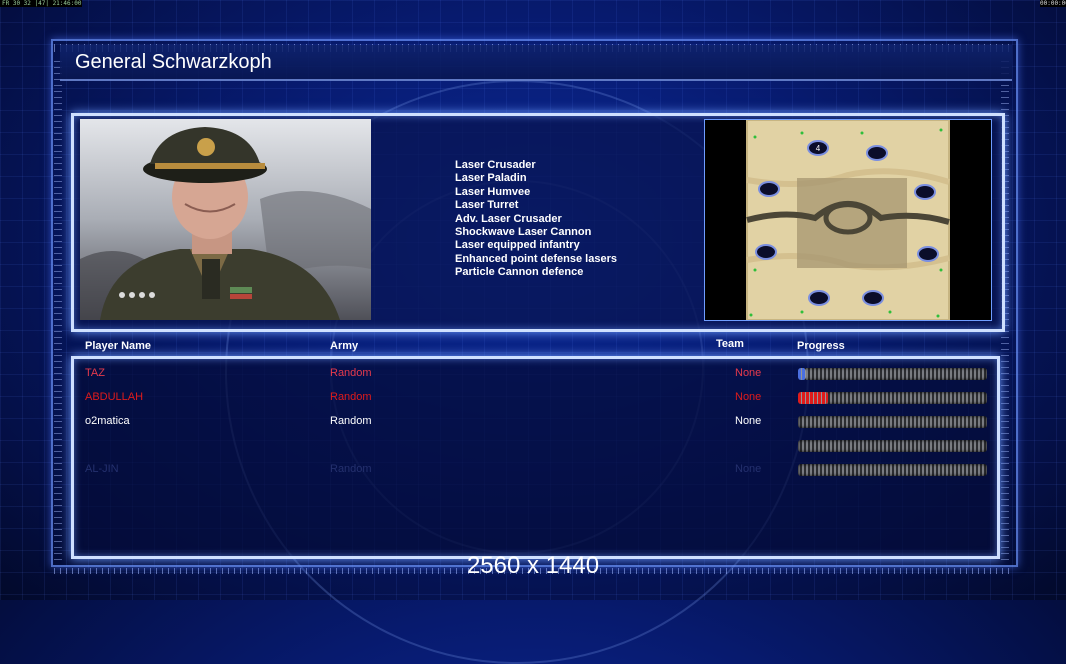 This screenshot has width=1066, height=664. I want to click on general-portrait, so click(225, 219).